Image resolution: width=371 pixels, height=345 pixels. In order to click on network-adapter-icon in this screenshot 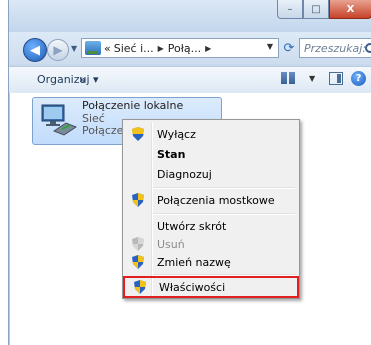, I will do `click(59, 120)`.